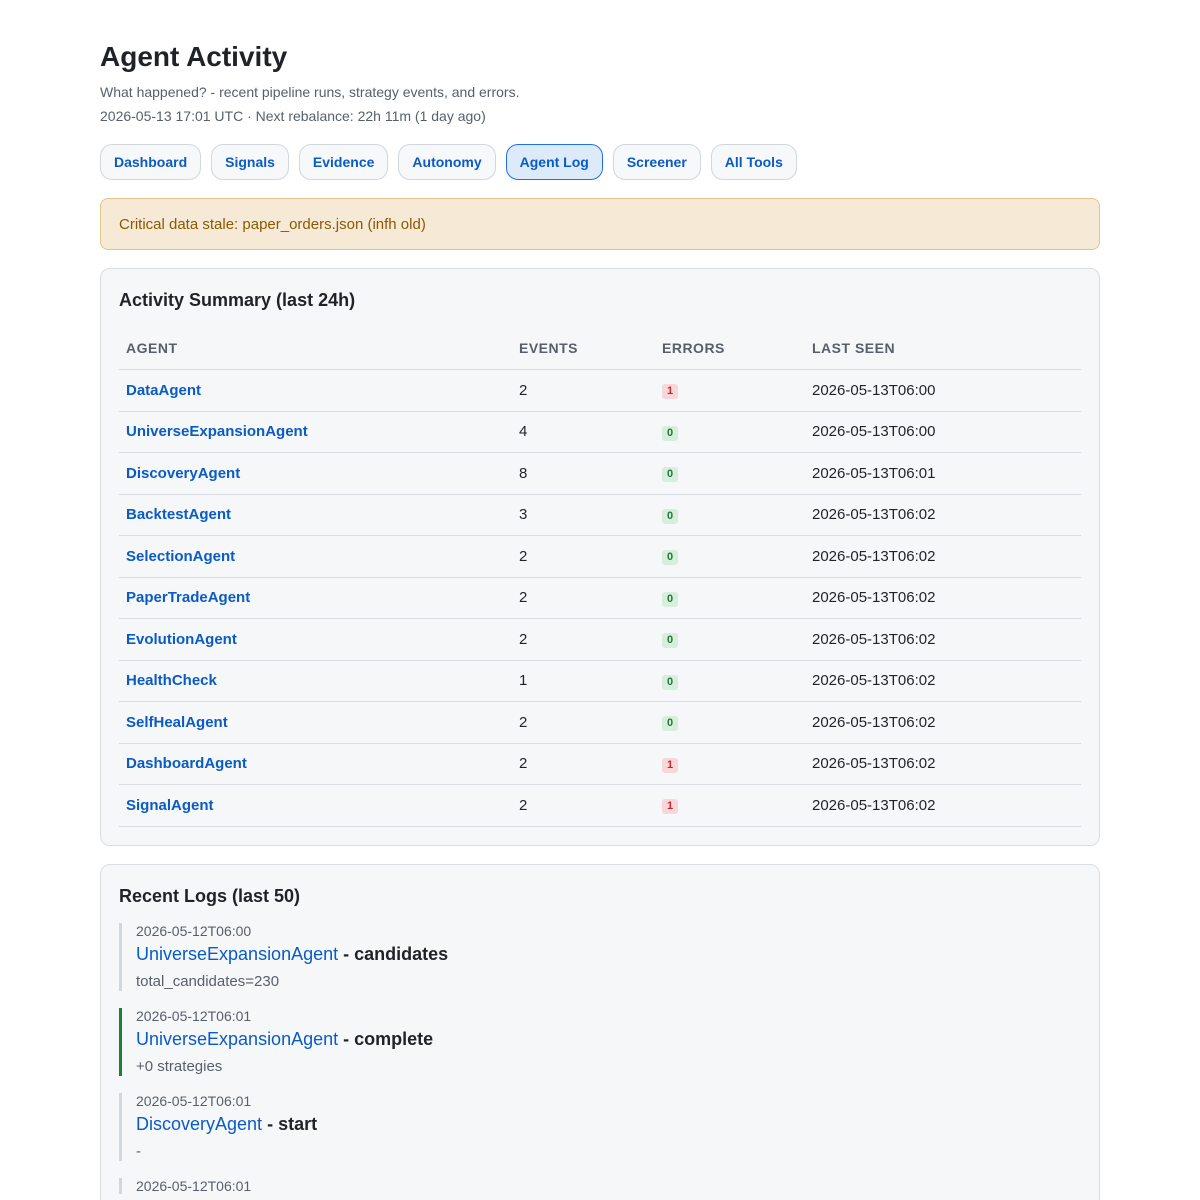  What do you see at coordinates (199, 1124) in the screenshot?
I see `log-agent-link: DiscoveryAgent` at bounding box center [199, 1124].